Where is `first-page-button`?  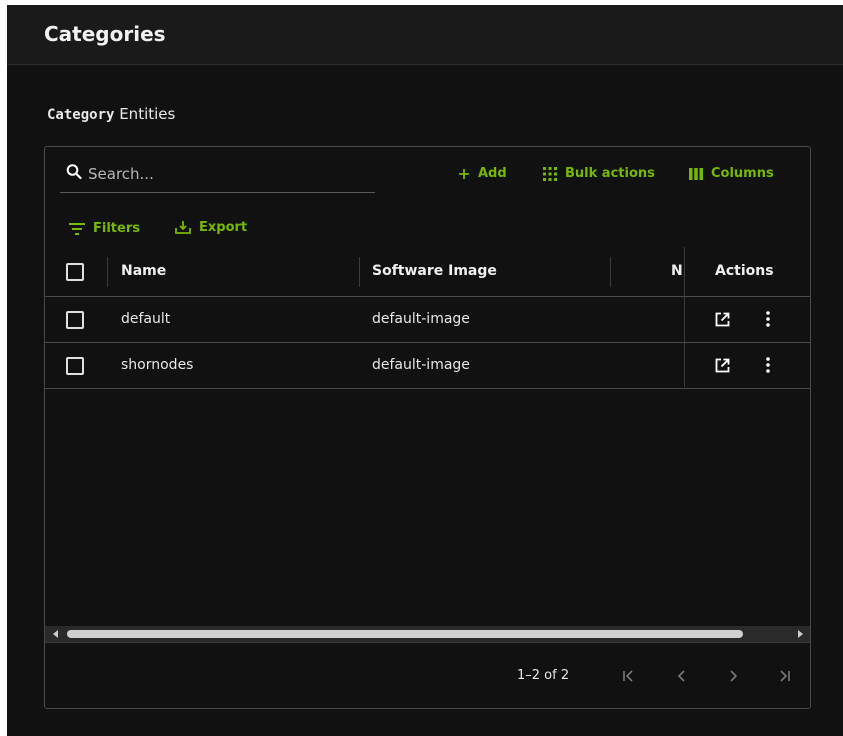 first-page-button is located at coordinates (628, 676).